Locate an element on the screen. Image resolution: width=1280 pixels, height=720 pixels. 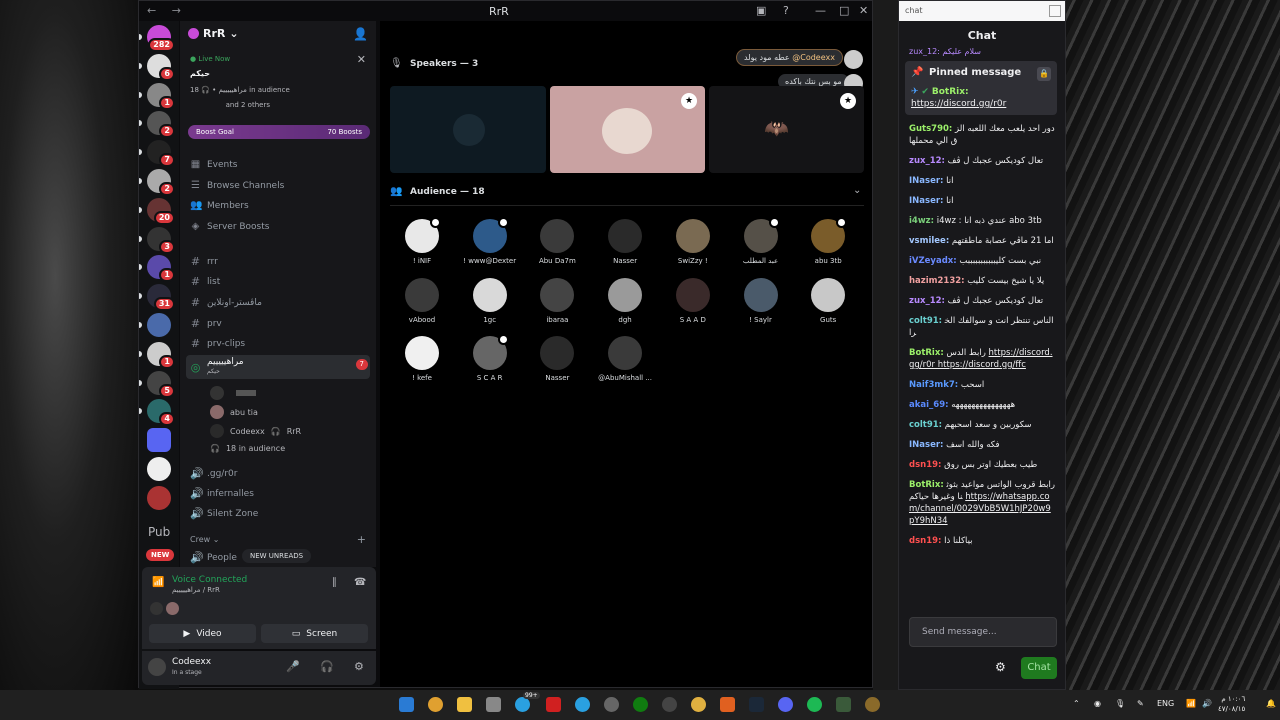
menu-members: 👥 Members is located at coordinates (219, 205).